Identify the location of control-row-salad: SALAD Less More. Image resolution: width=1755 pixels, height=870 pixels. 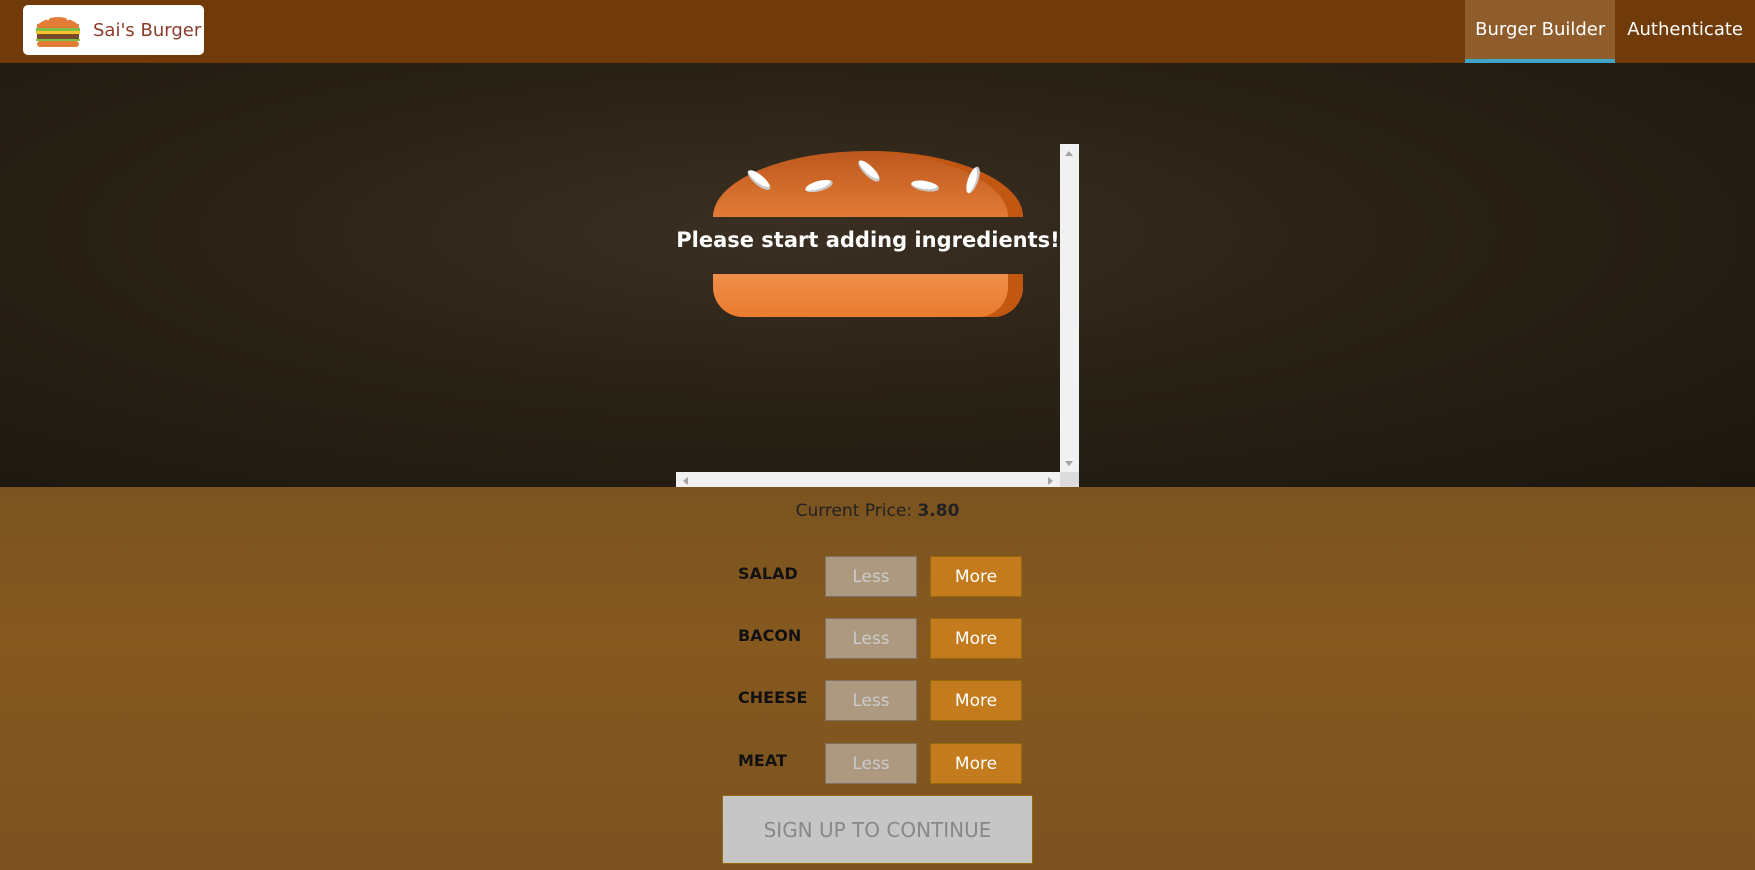
(888, 576).